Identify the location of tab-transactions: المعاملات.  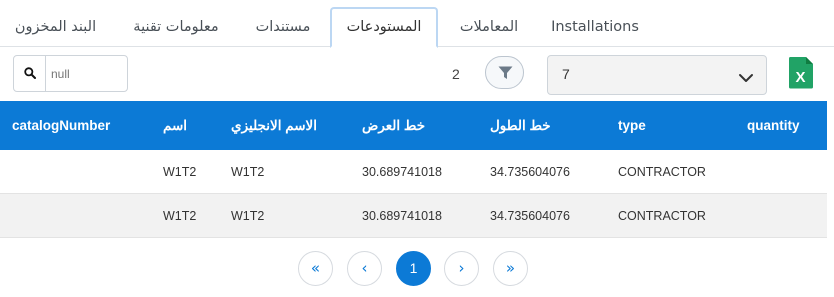
(489, 27).